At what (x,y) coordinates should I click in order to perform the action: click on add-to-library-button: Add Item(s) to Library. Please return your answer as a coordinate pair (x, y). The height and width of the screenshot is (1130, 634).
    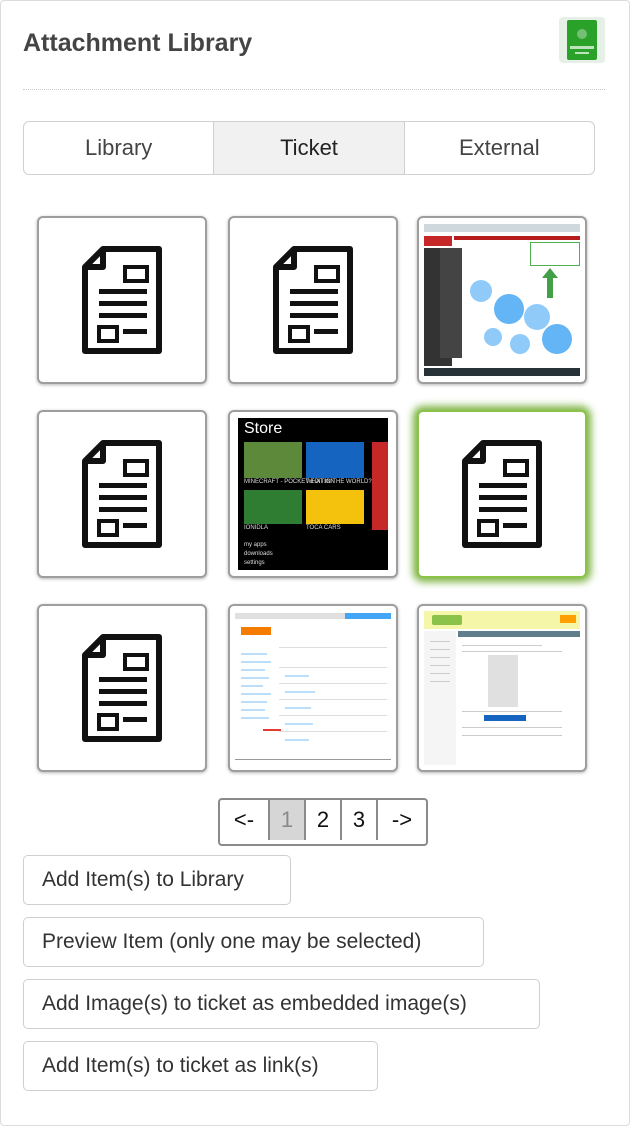
    Looking at the image, I should click on (157, 880).